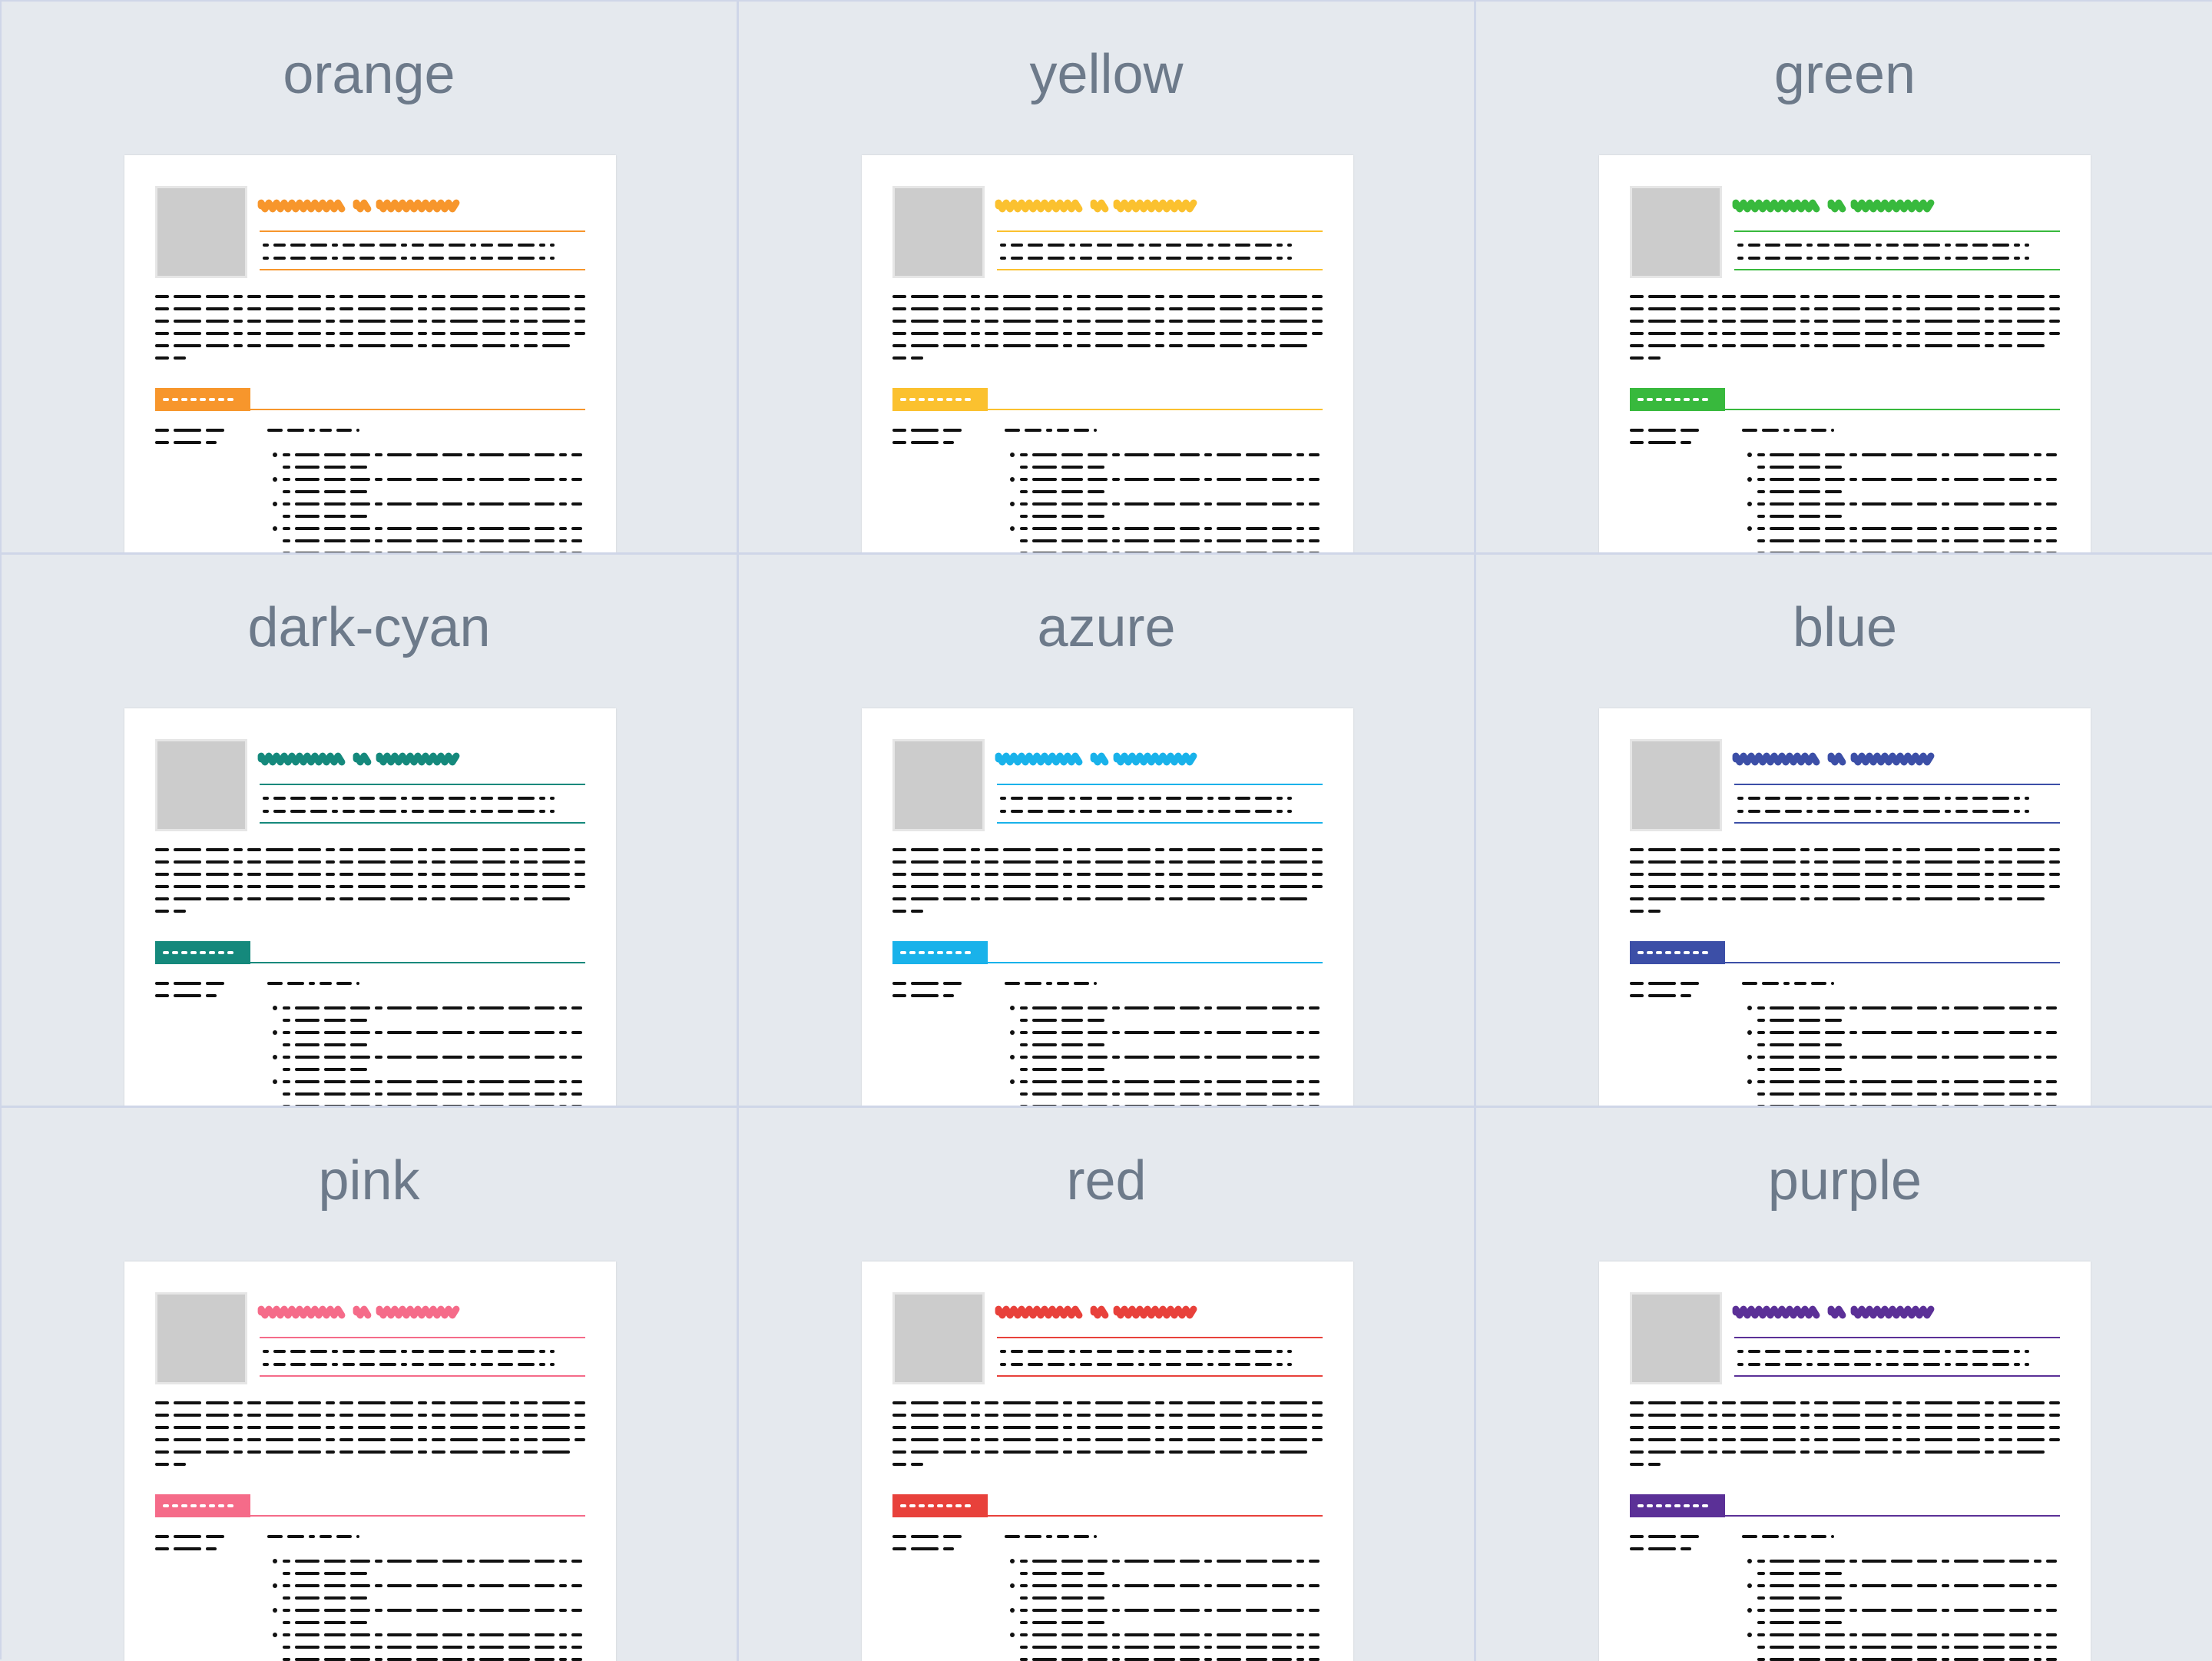 The image size is (2212, 1661). I want to click on theme-option-pink: pink, so click(371, 1384).